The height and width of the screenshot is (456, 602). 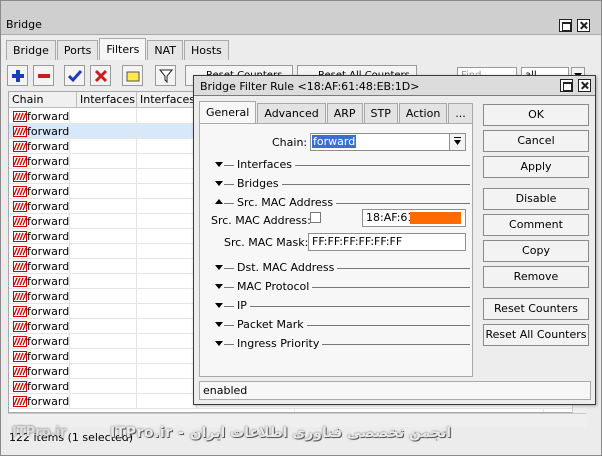 I want to click on dialog-status: enabled, so click(x=395, y=390).